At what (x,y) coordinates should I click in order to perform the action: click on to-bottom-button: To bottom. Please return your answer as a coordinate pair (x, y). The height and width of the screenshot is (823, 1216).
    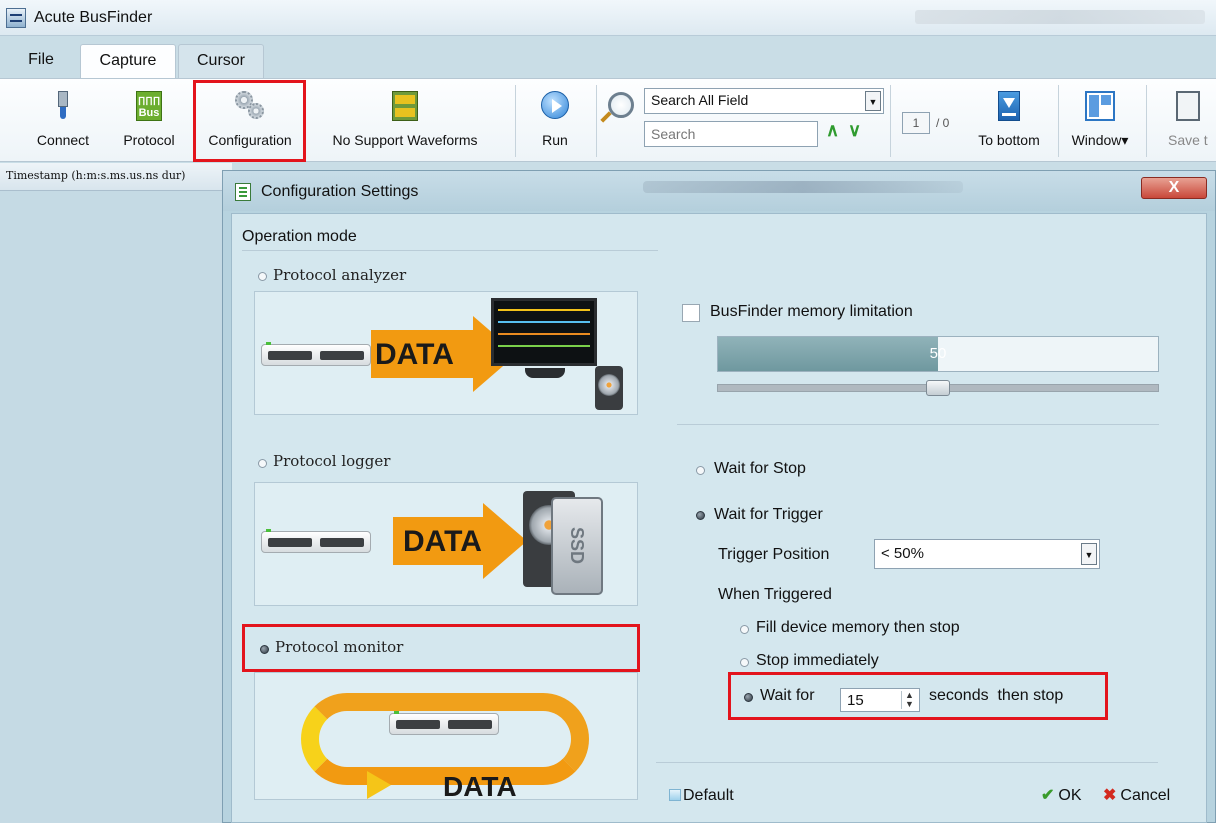
    Looking at the image, I should click on (1009, 120).